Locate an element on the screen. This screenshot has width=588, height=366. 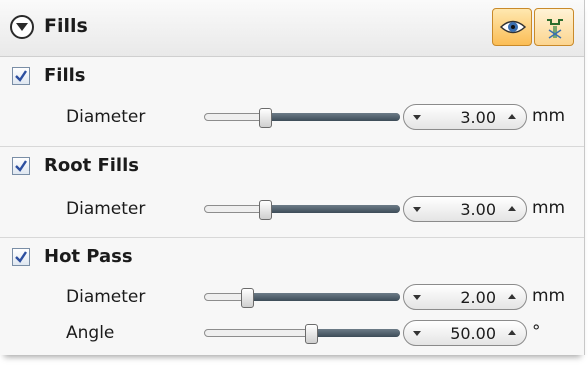
diameter-spinner: 2.00 is located at coordinates (465, 297).